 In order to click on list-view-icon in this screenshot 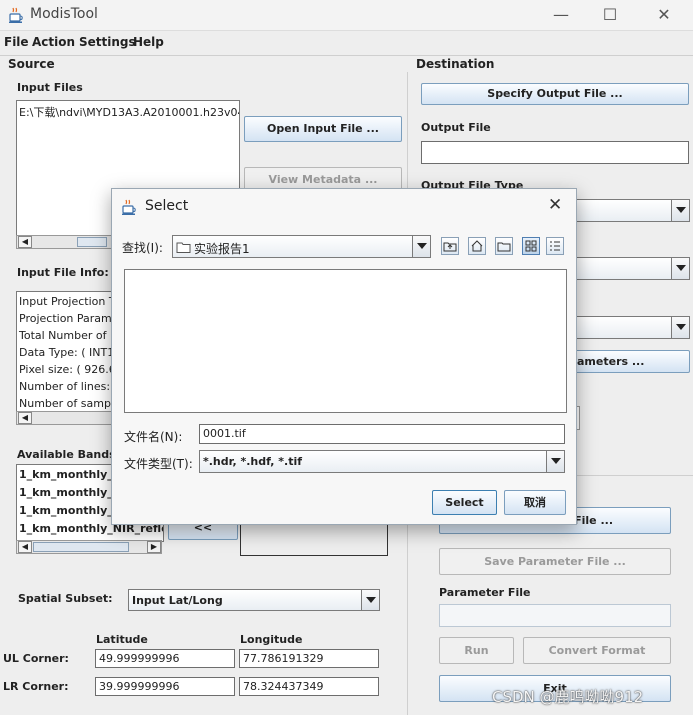, I will do `click(531, 246)`.